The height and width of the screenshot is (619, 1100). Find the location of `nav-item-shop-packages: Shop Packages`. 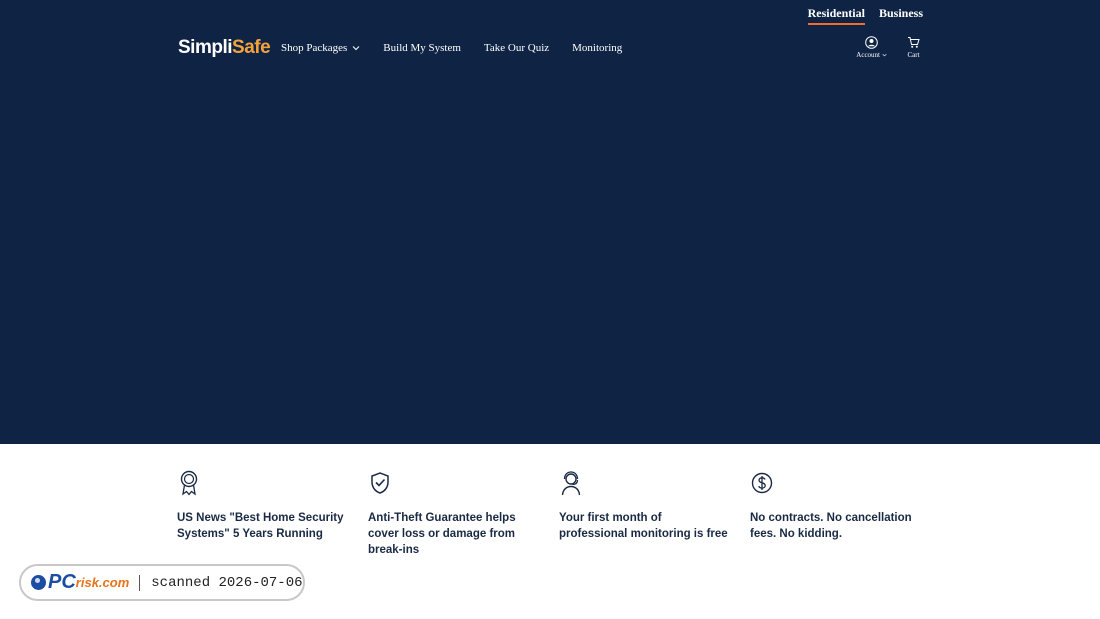

nav-item-shop-packages: Shop Packages is located at coordinates (320, 48).